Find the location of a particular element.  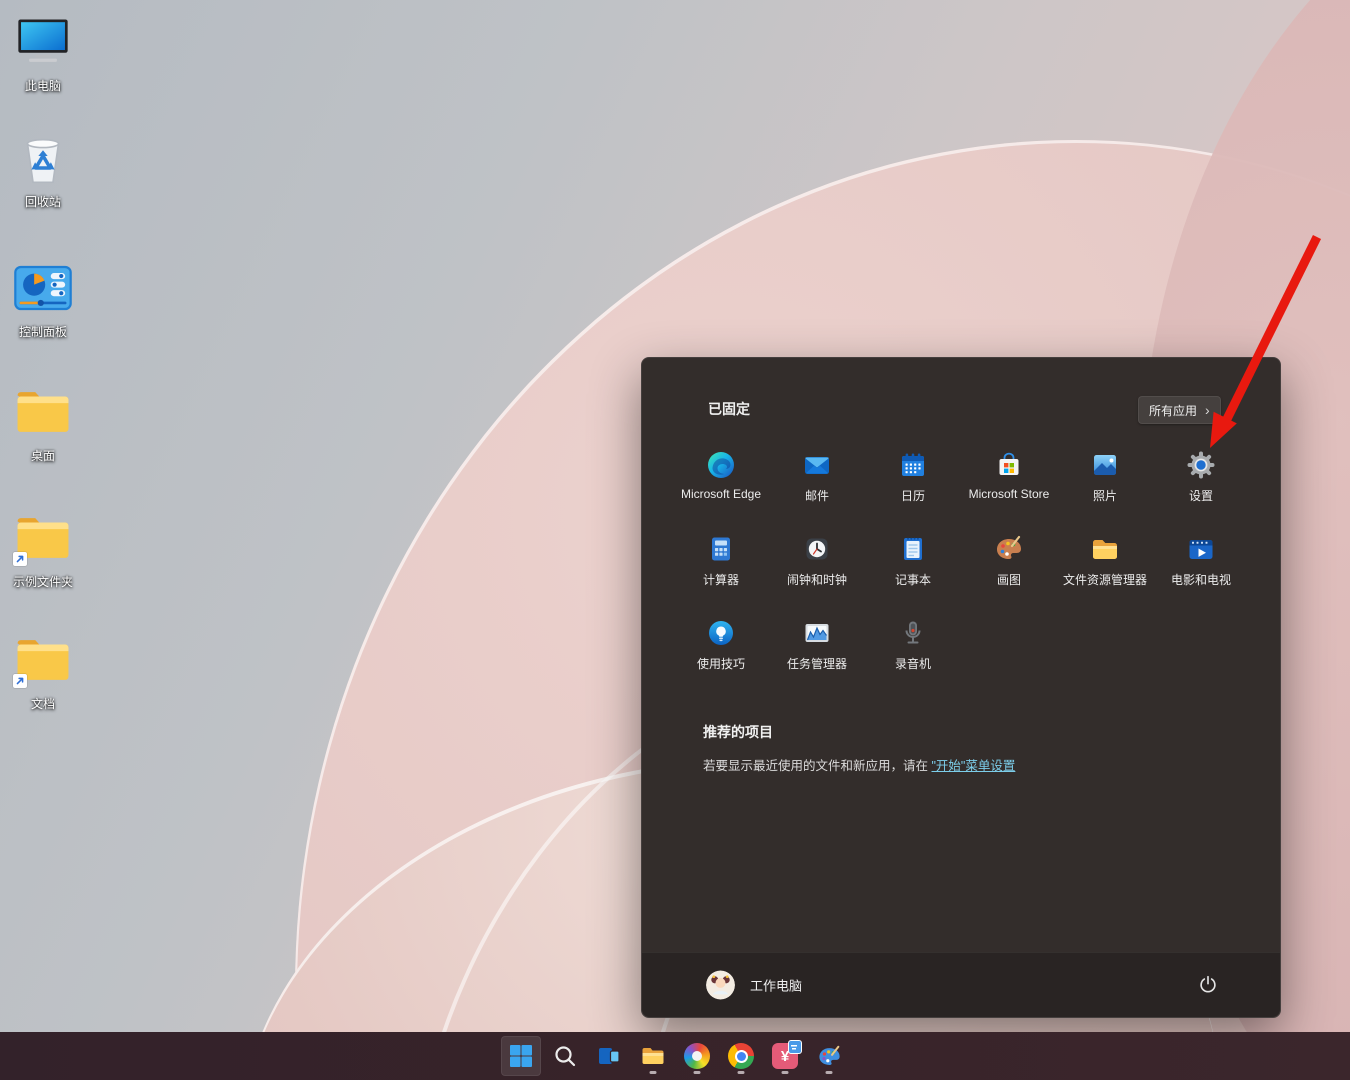

microphone-icon is located at coordinates (913, 633).